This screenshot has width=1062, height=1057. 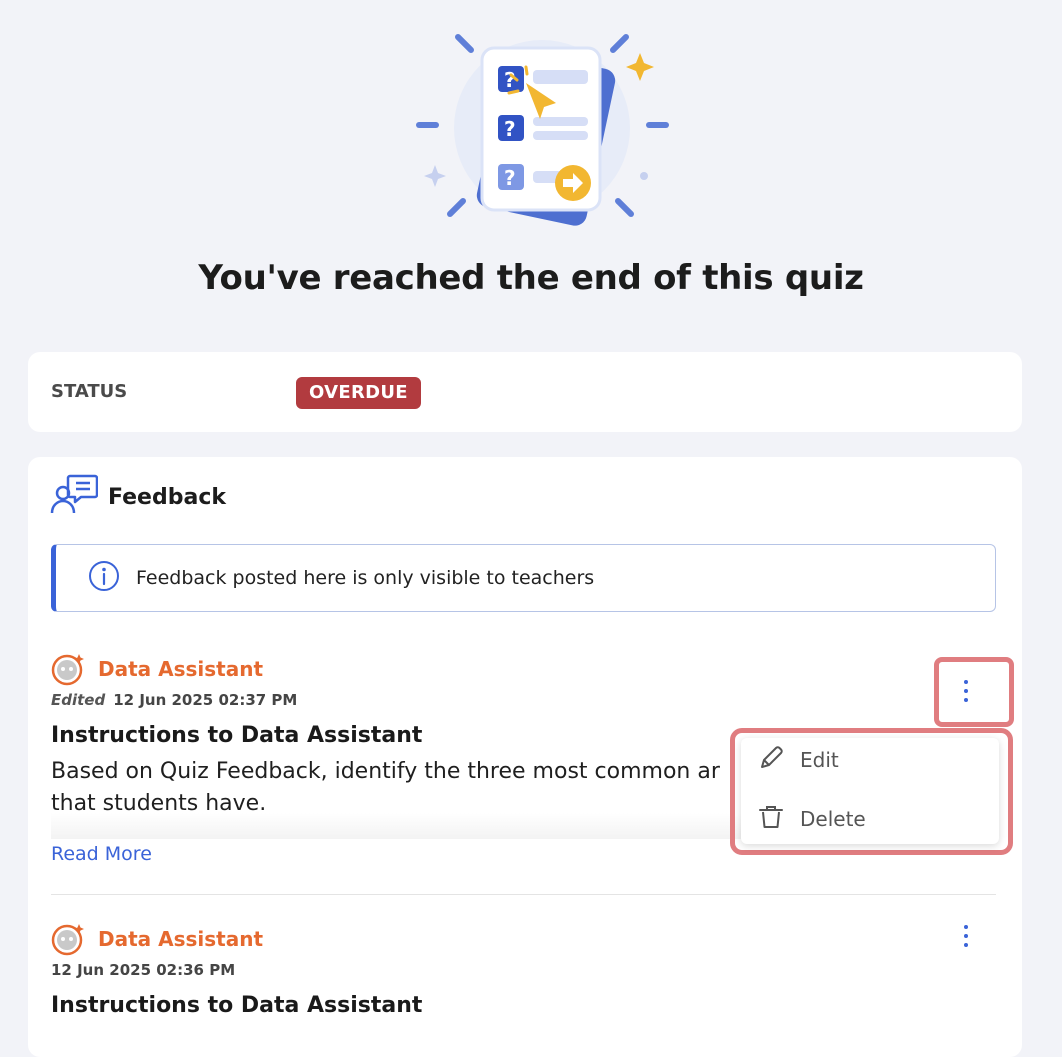 What do you see at coordinates (143, 970) in the screenshot?
I see `post-timestamp: 12 Jun 2025 02:36 PM` at bounding box center [143, 970].